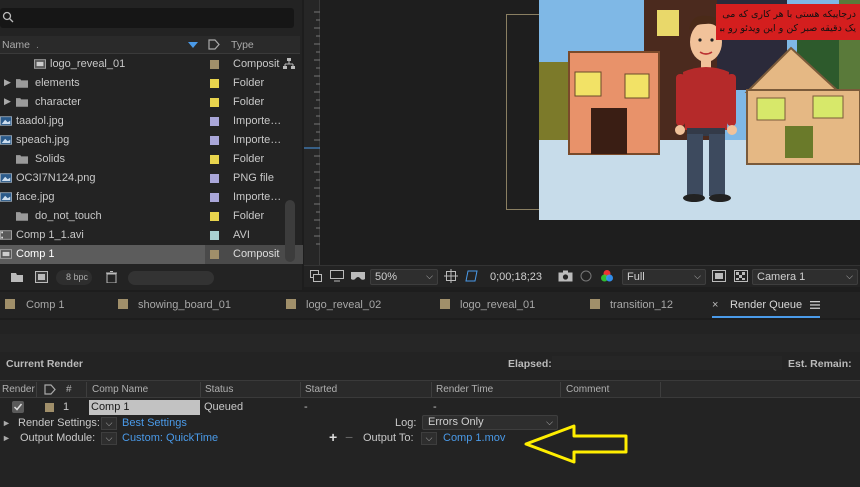 The height and width of the screenshot is (487, 860). What do you see at coordinates (68, 216) in the screenshot?
I see `project-item-name: do_not_touch` at bounding box center [68, 216].